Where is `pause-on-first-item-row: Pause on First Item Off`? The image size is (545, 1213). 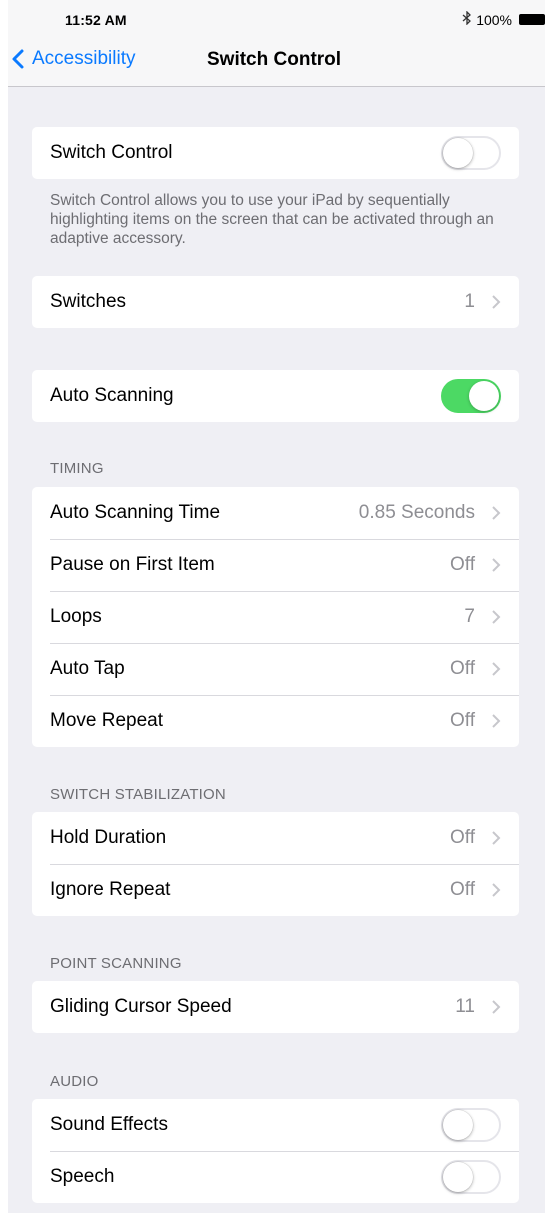 pause-on-first-item-row: Pause on First Item Off is located at coordinates (275, 565).